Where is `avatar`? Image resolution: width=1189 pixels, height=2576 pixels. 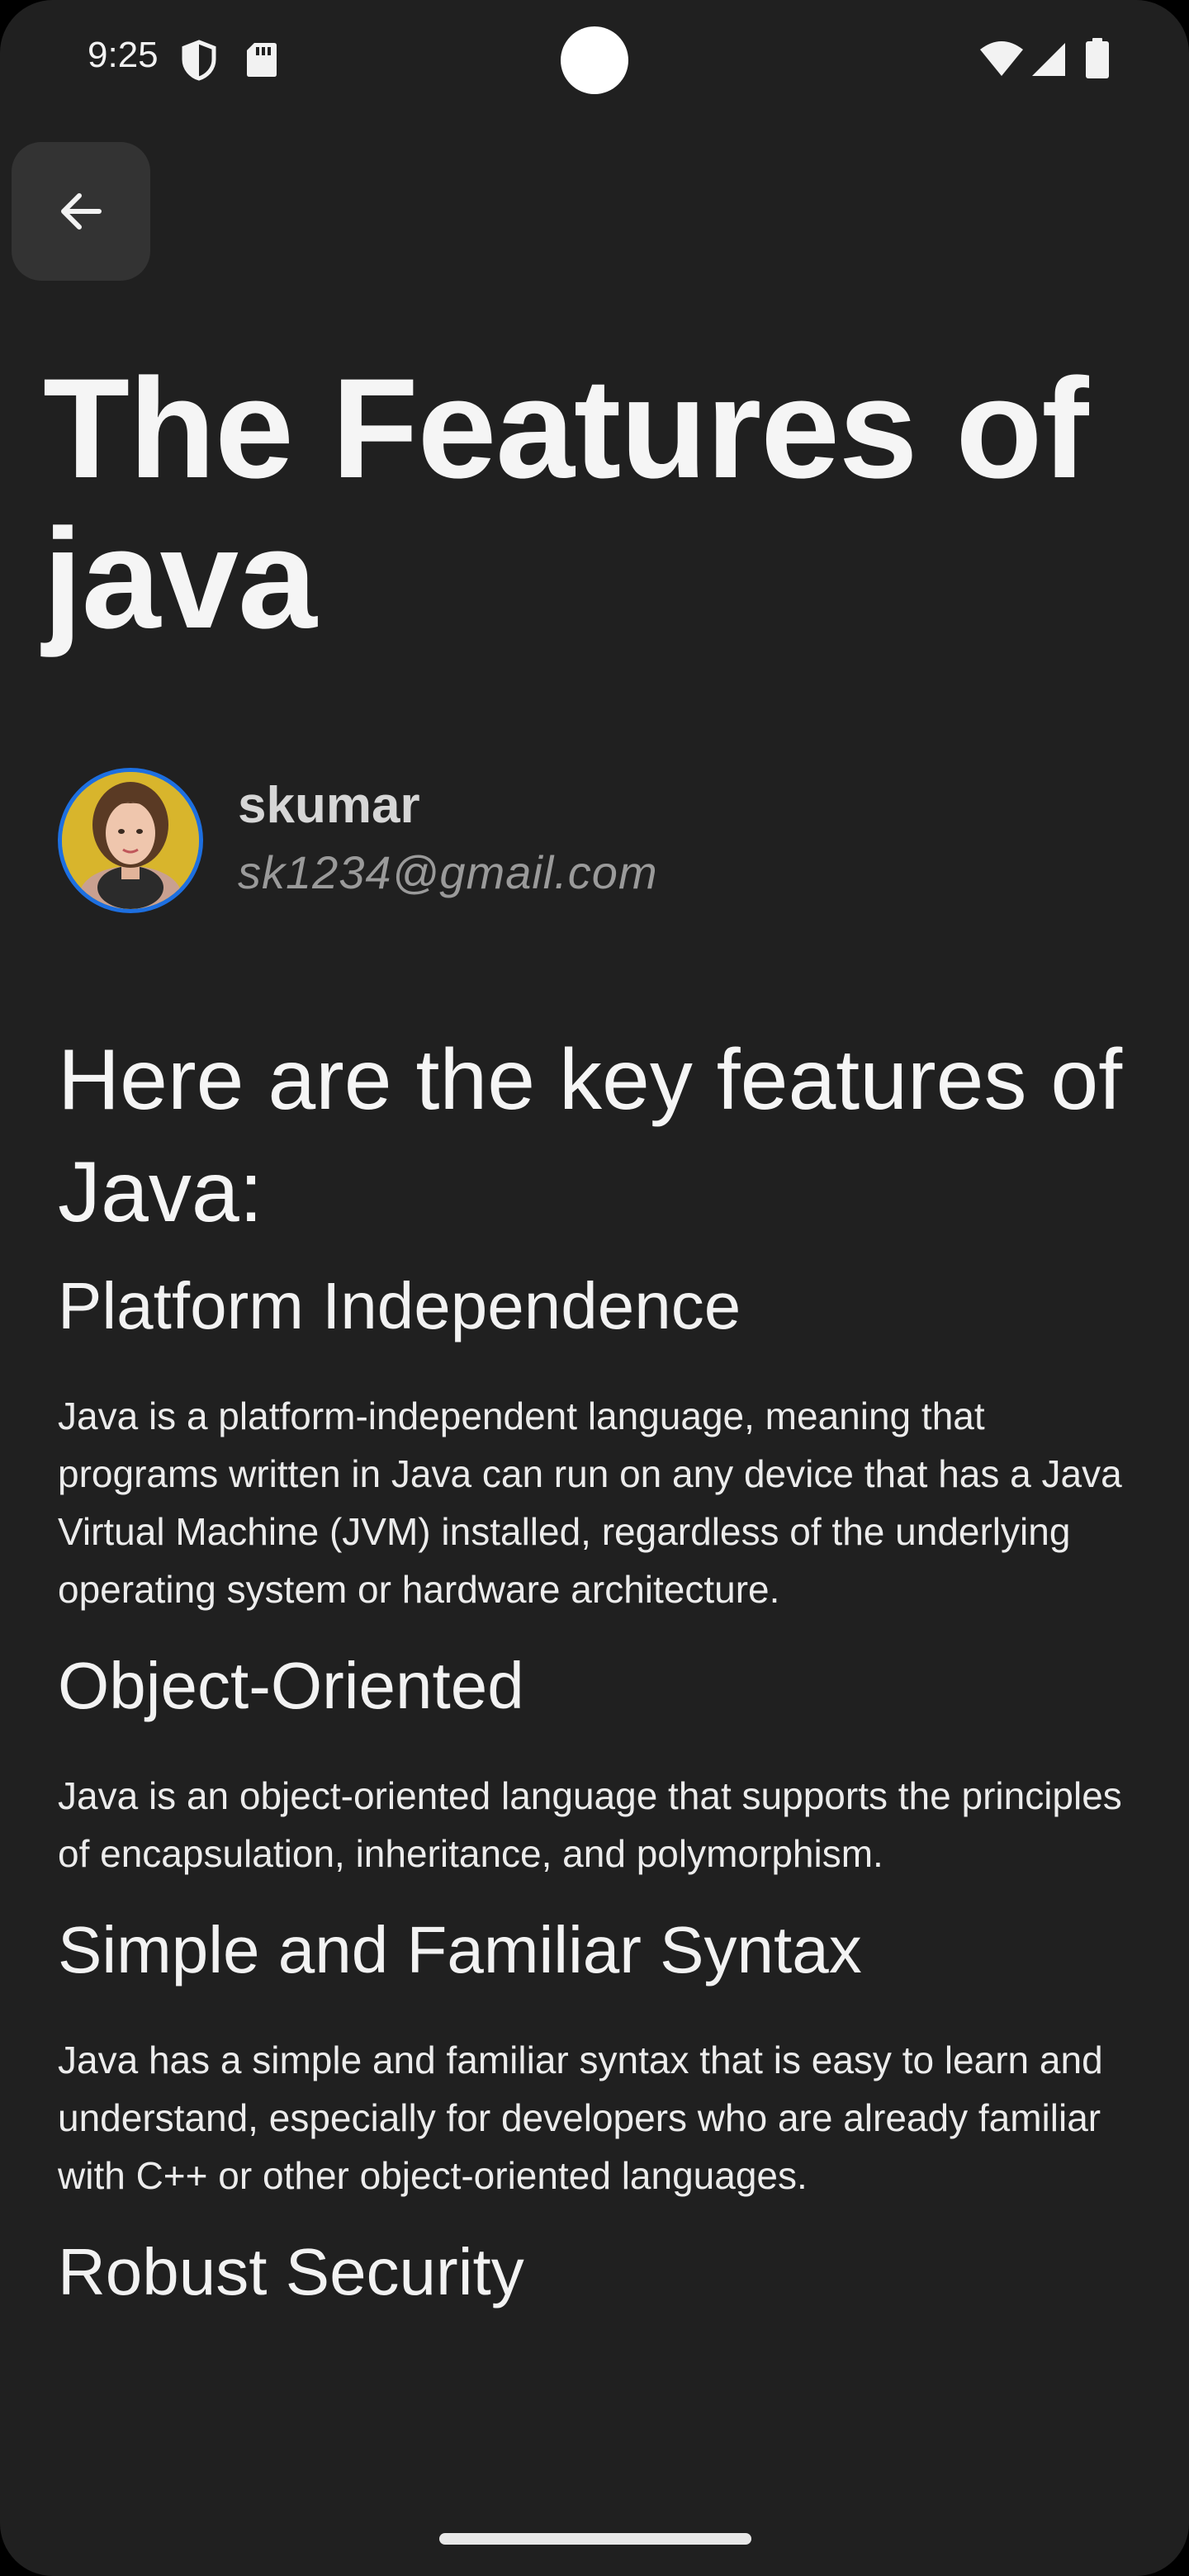
avatar is located at coordinates (130, 840).